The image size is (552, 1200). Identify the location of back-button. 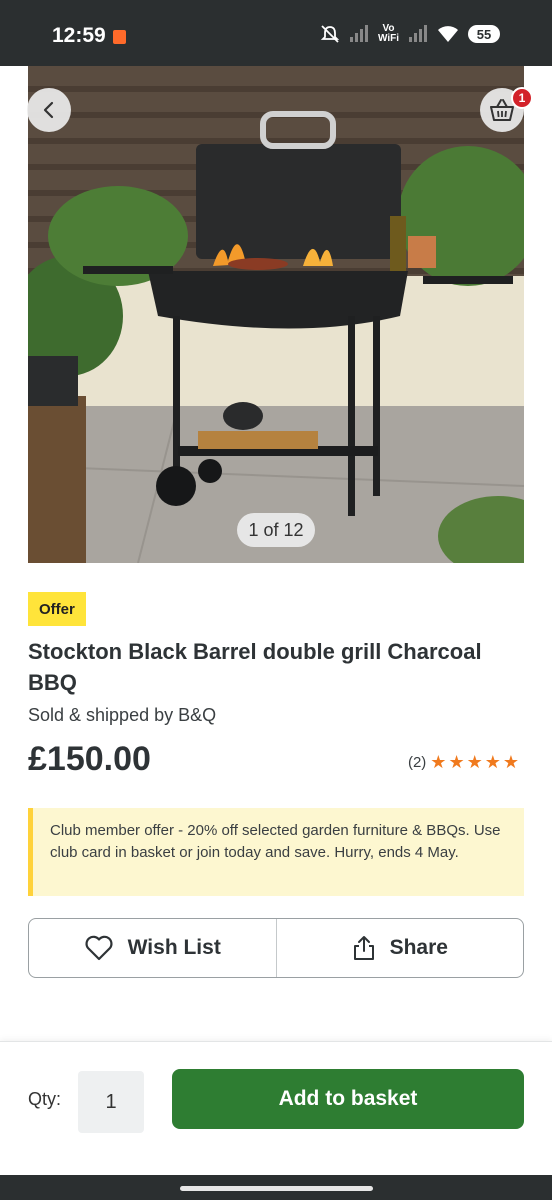
(49, 110).